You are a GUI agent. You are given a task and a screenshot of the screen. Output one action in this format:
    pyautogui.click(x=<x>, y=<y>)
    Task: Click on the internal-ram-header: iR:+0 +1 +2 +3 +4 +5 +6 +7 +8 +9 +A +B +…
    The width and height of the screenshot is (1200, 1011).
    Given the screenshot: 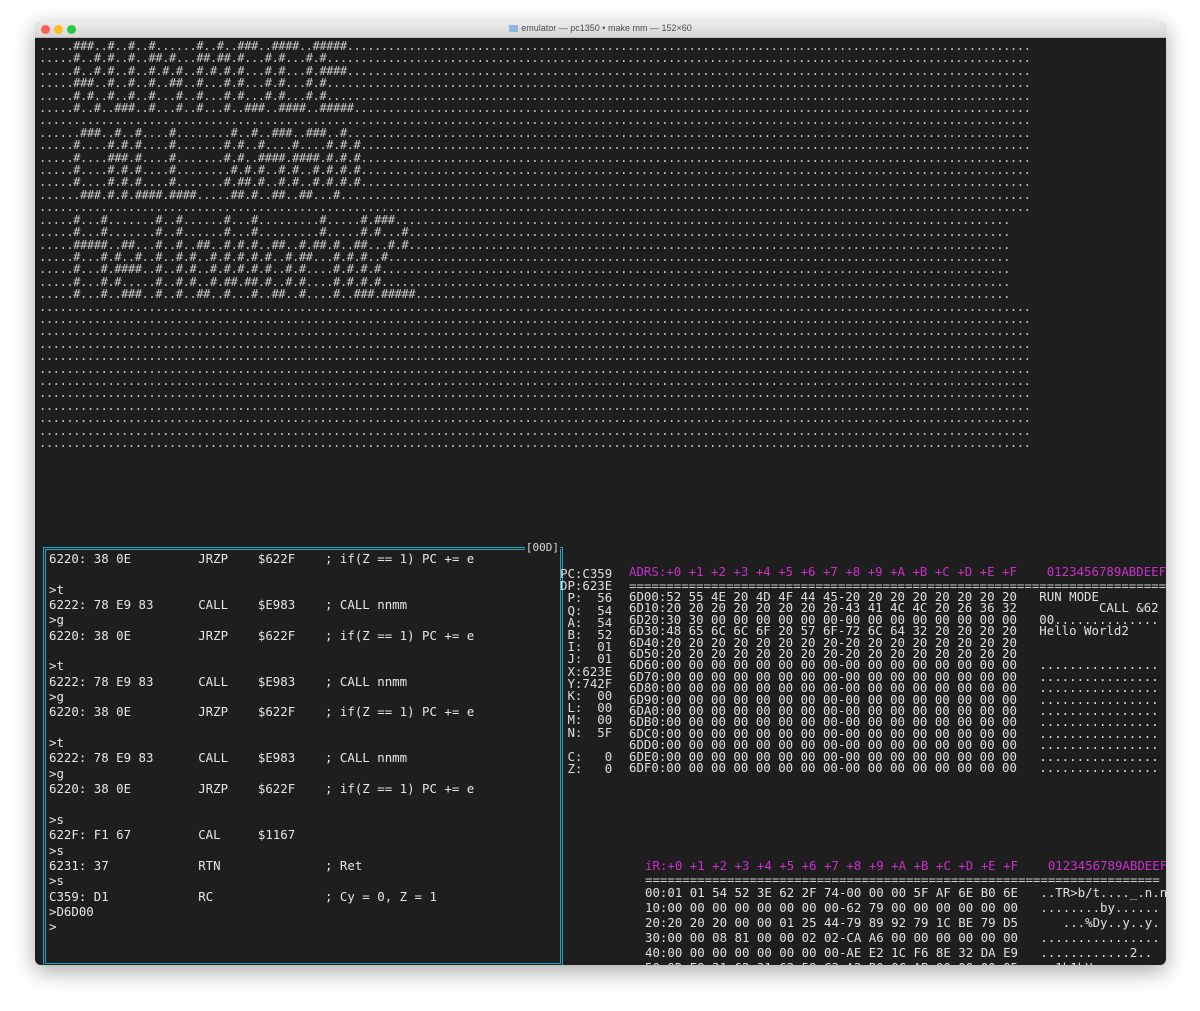 What is the action you would take?
    pyautogui.click(x=905, y=865)
    